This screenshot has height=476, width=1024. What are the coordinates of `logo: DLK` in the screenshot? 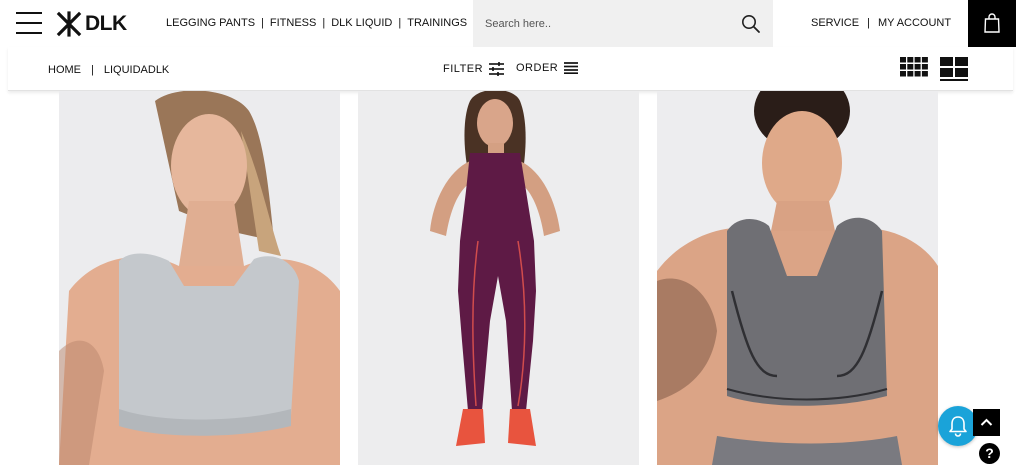 It's located at (91, 24).